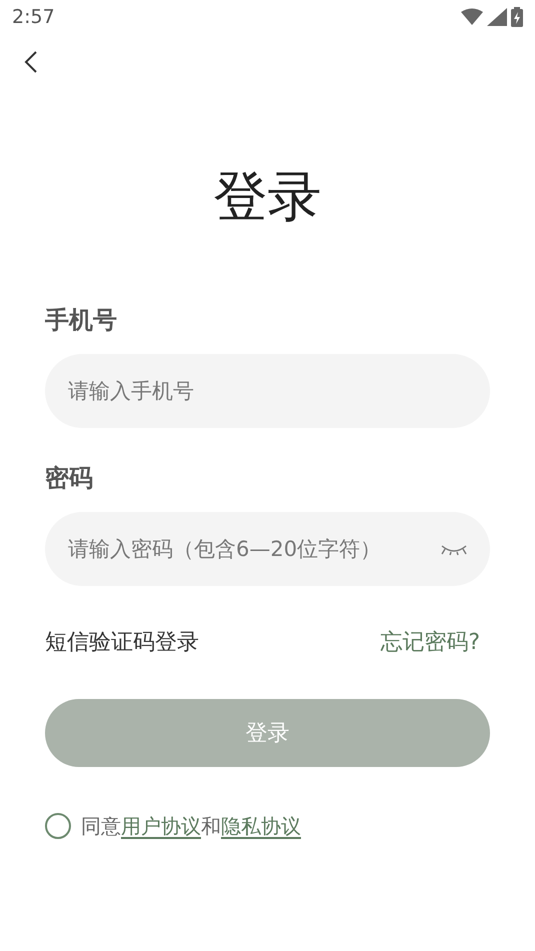  What do you see at coordinates (430, 642) in the screenshot?
I see `forgot-password-link: 忘记密码?` at bounding box center [430, 642].